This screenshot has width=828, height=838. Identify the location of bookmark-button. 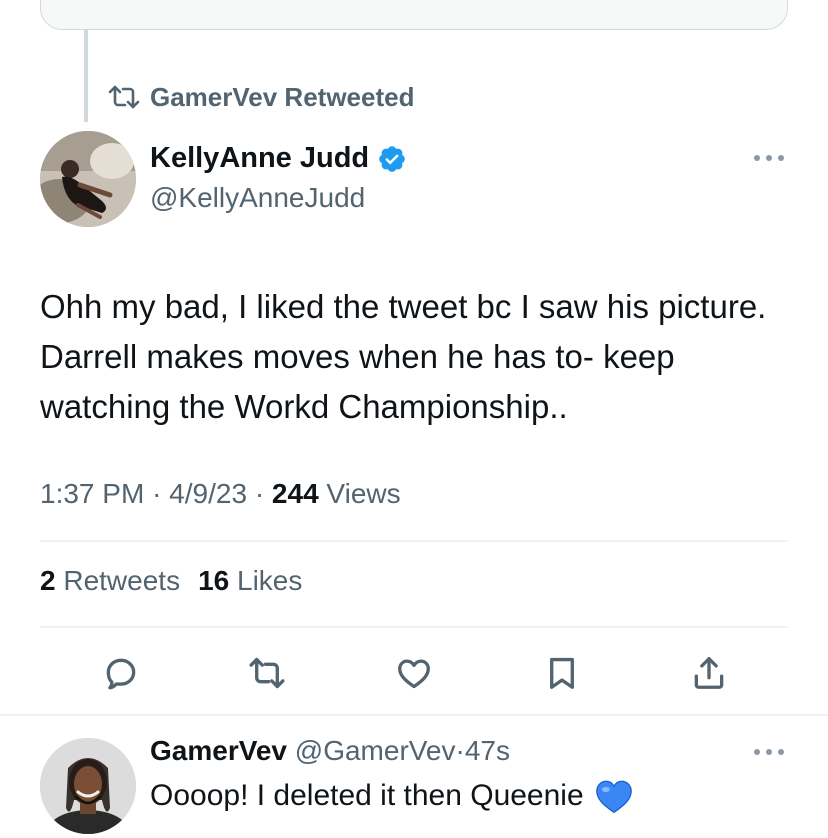
(562, 673).